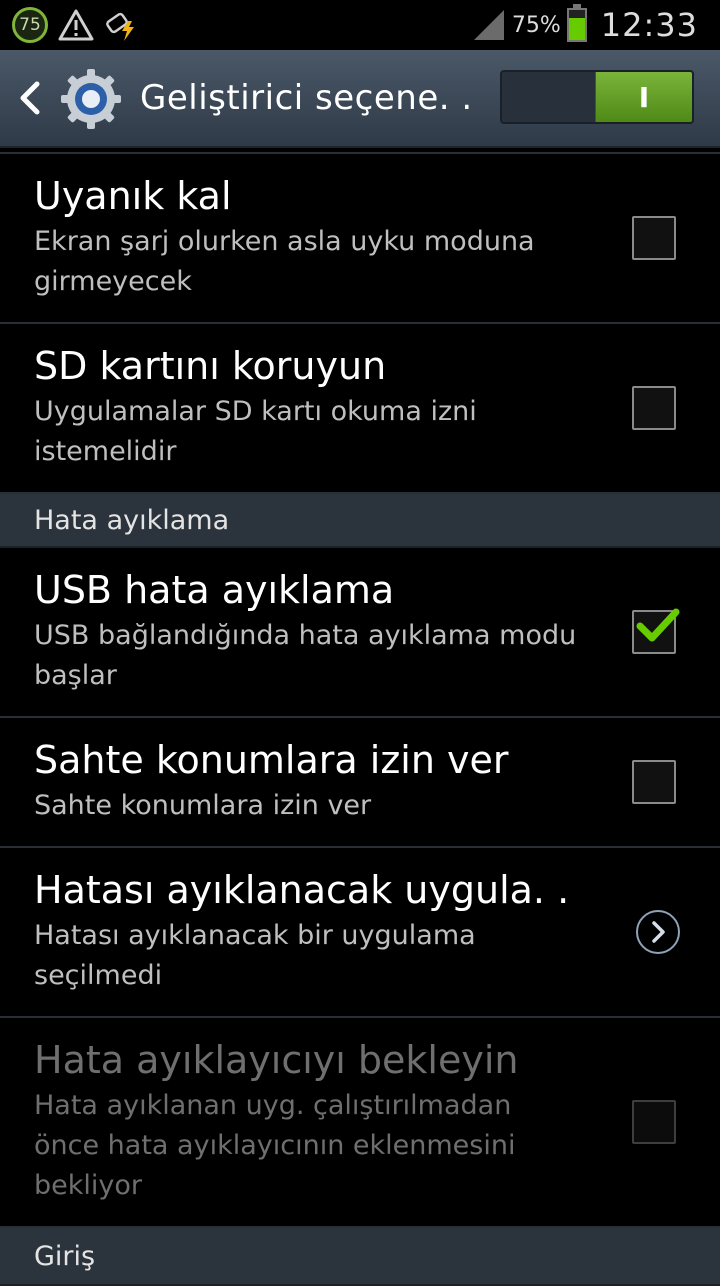  Describe the element at coordinates (654, 782) in the screenshot. I see `mock-locations-checkbox` at that location.